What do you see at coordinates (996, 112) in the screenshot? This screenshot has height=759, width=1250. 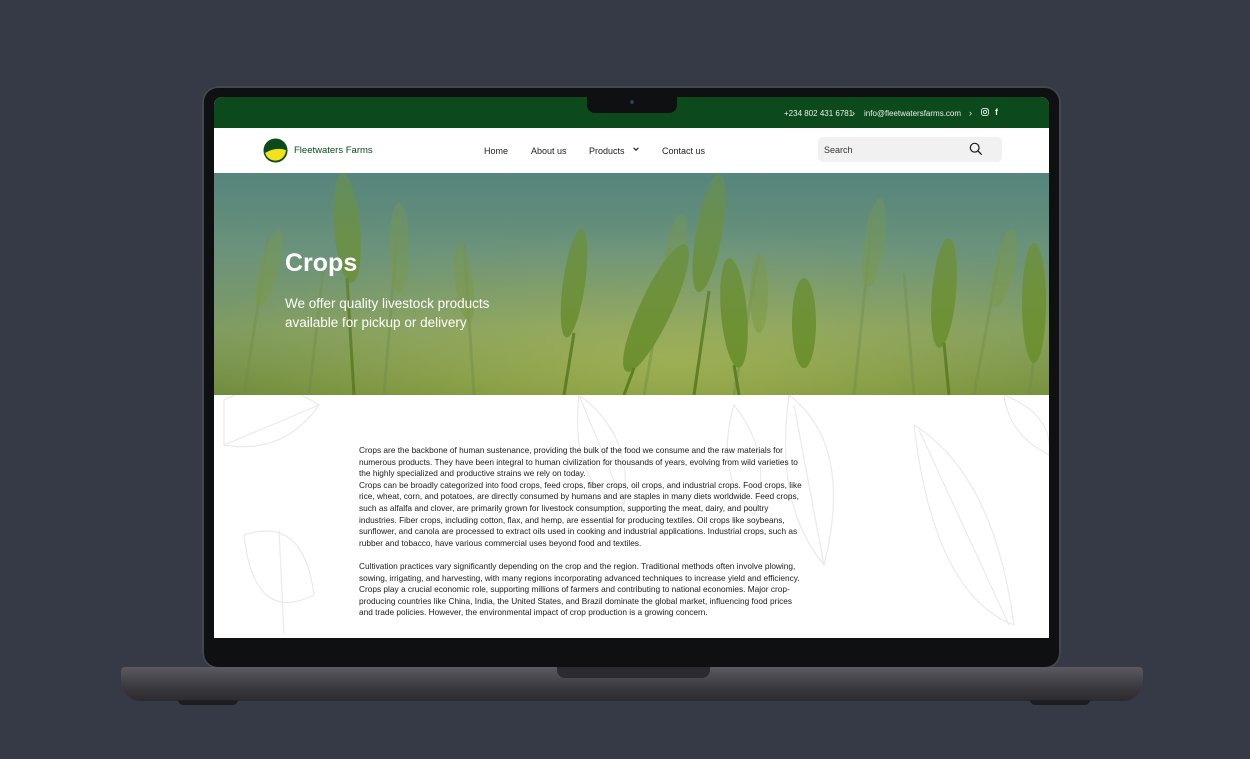 I see `facebook-icon: f` at bounding box center [996, 112].